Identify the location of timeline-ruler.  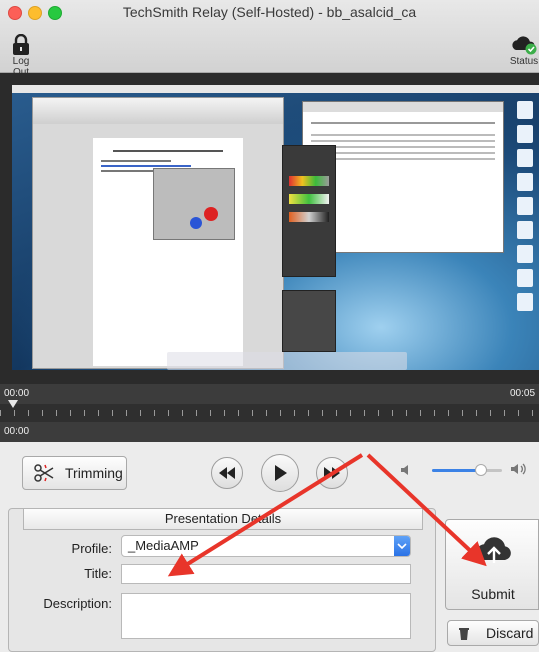
(269, 413).